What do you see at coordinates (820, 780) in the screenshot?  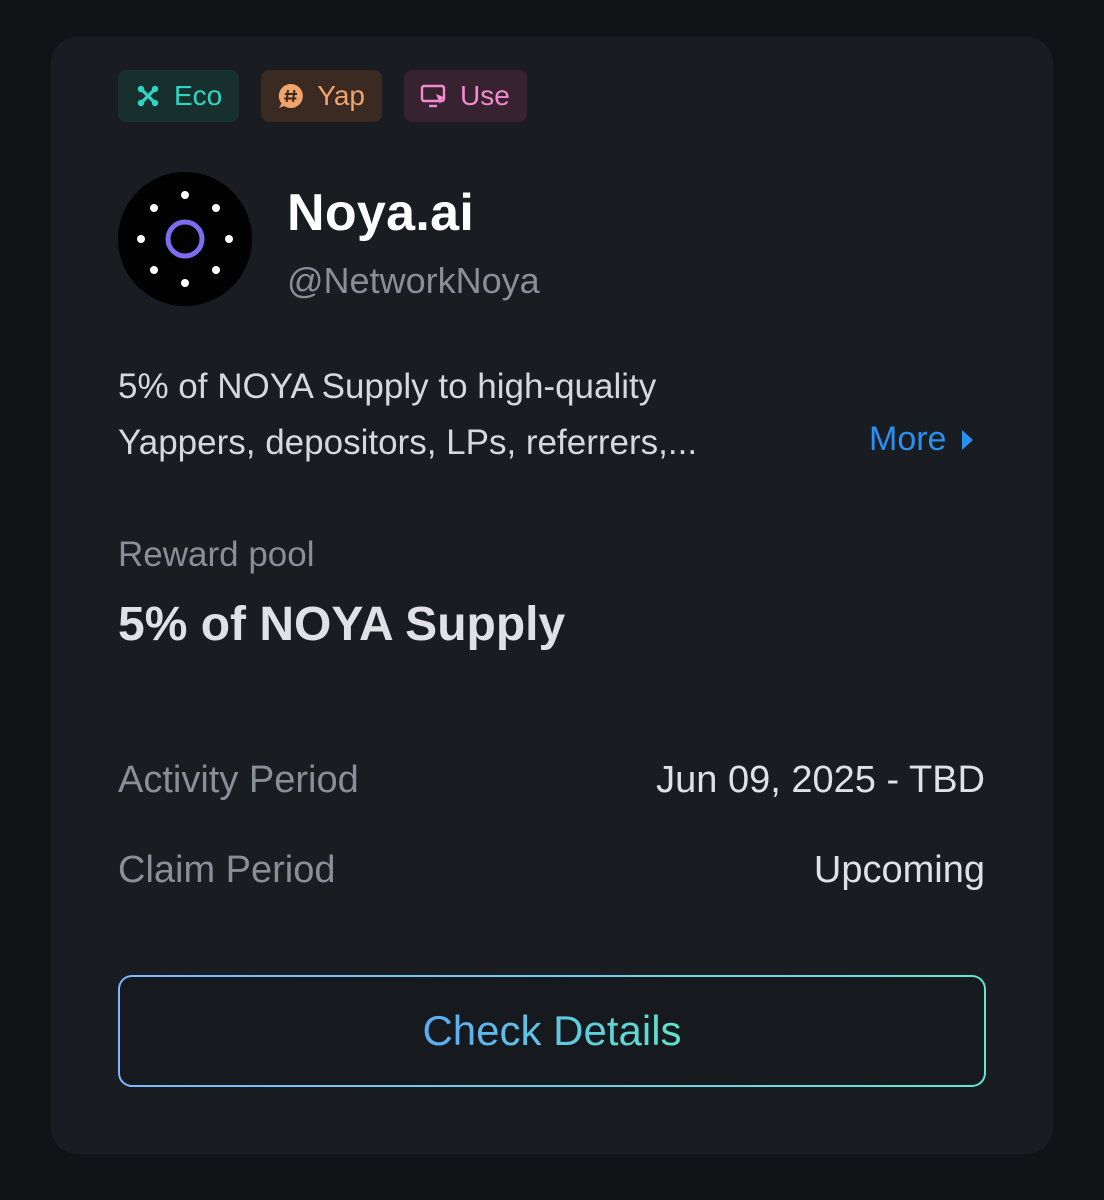 I see `activity-period-value: Jun 09, 2025 - TBD` at bounding box center [820, 780].